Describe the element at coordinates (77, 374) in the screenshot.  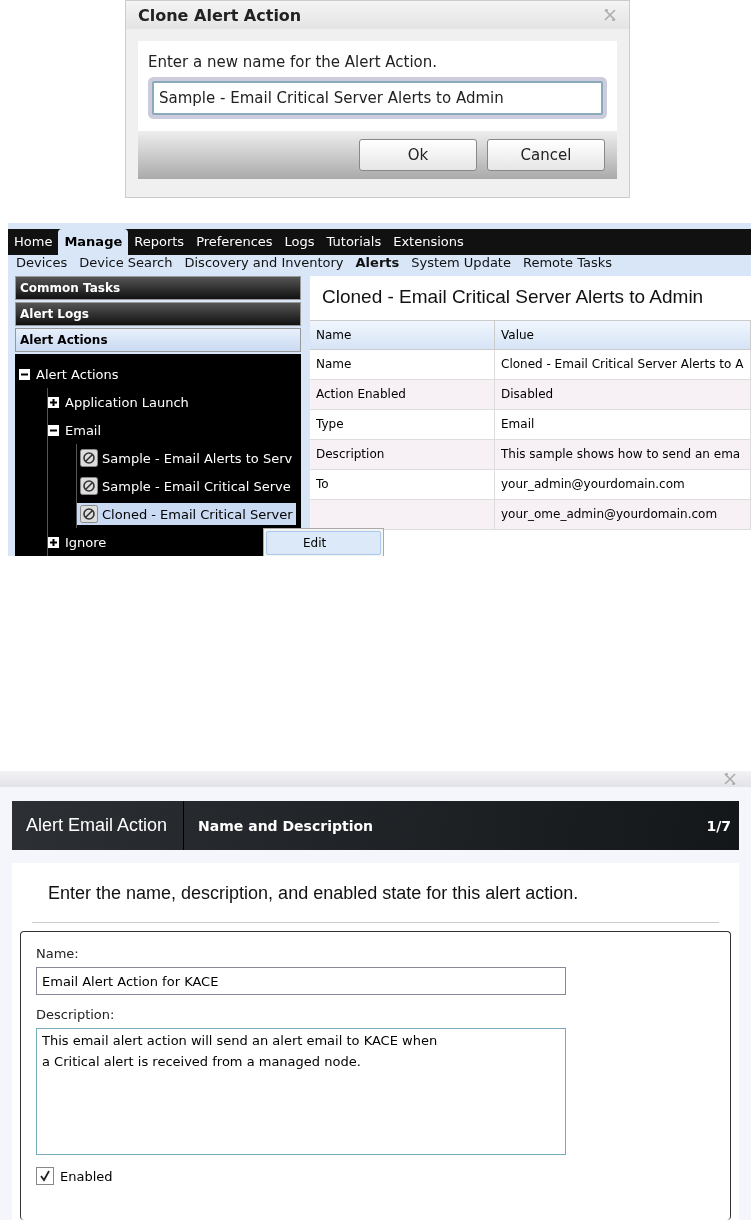
I see `tree-item: Alert Actions` at that location.